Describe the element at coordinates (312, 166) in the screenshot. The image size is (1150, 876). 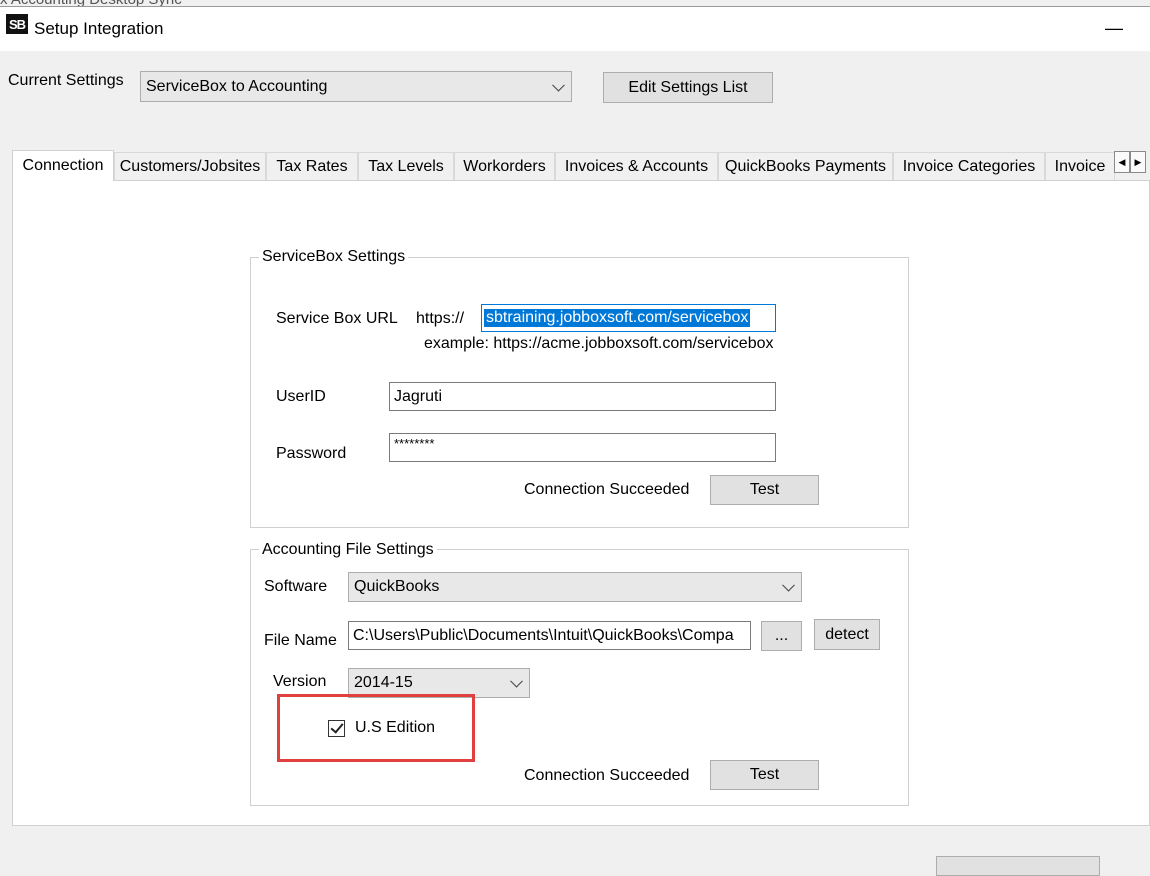
I see `tab-tax-rates: Tax Rates` at that location.